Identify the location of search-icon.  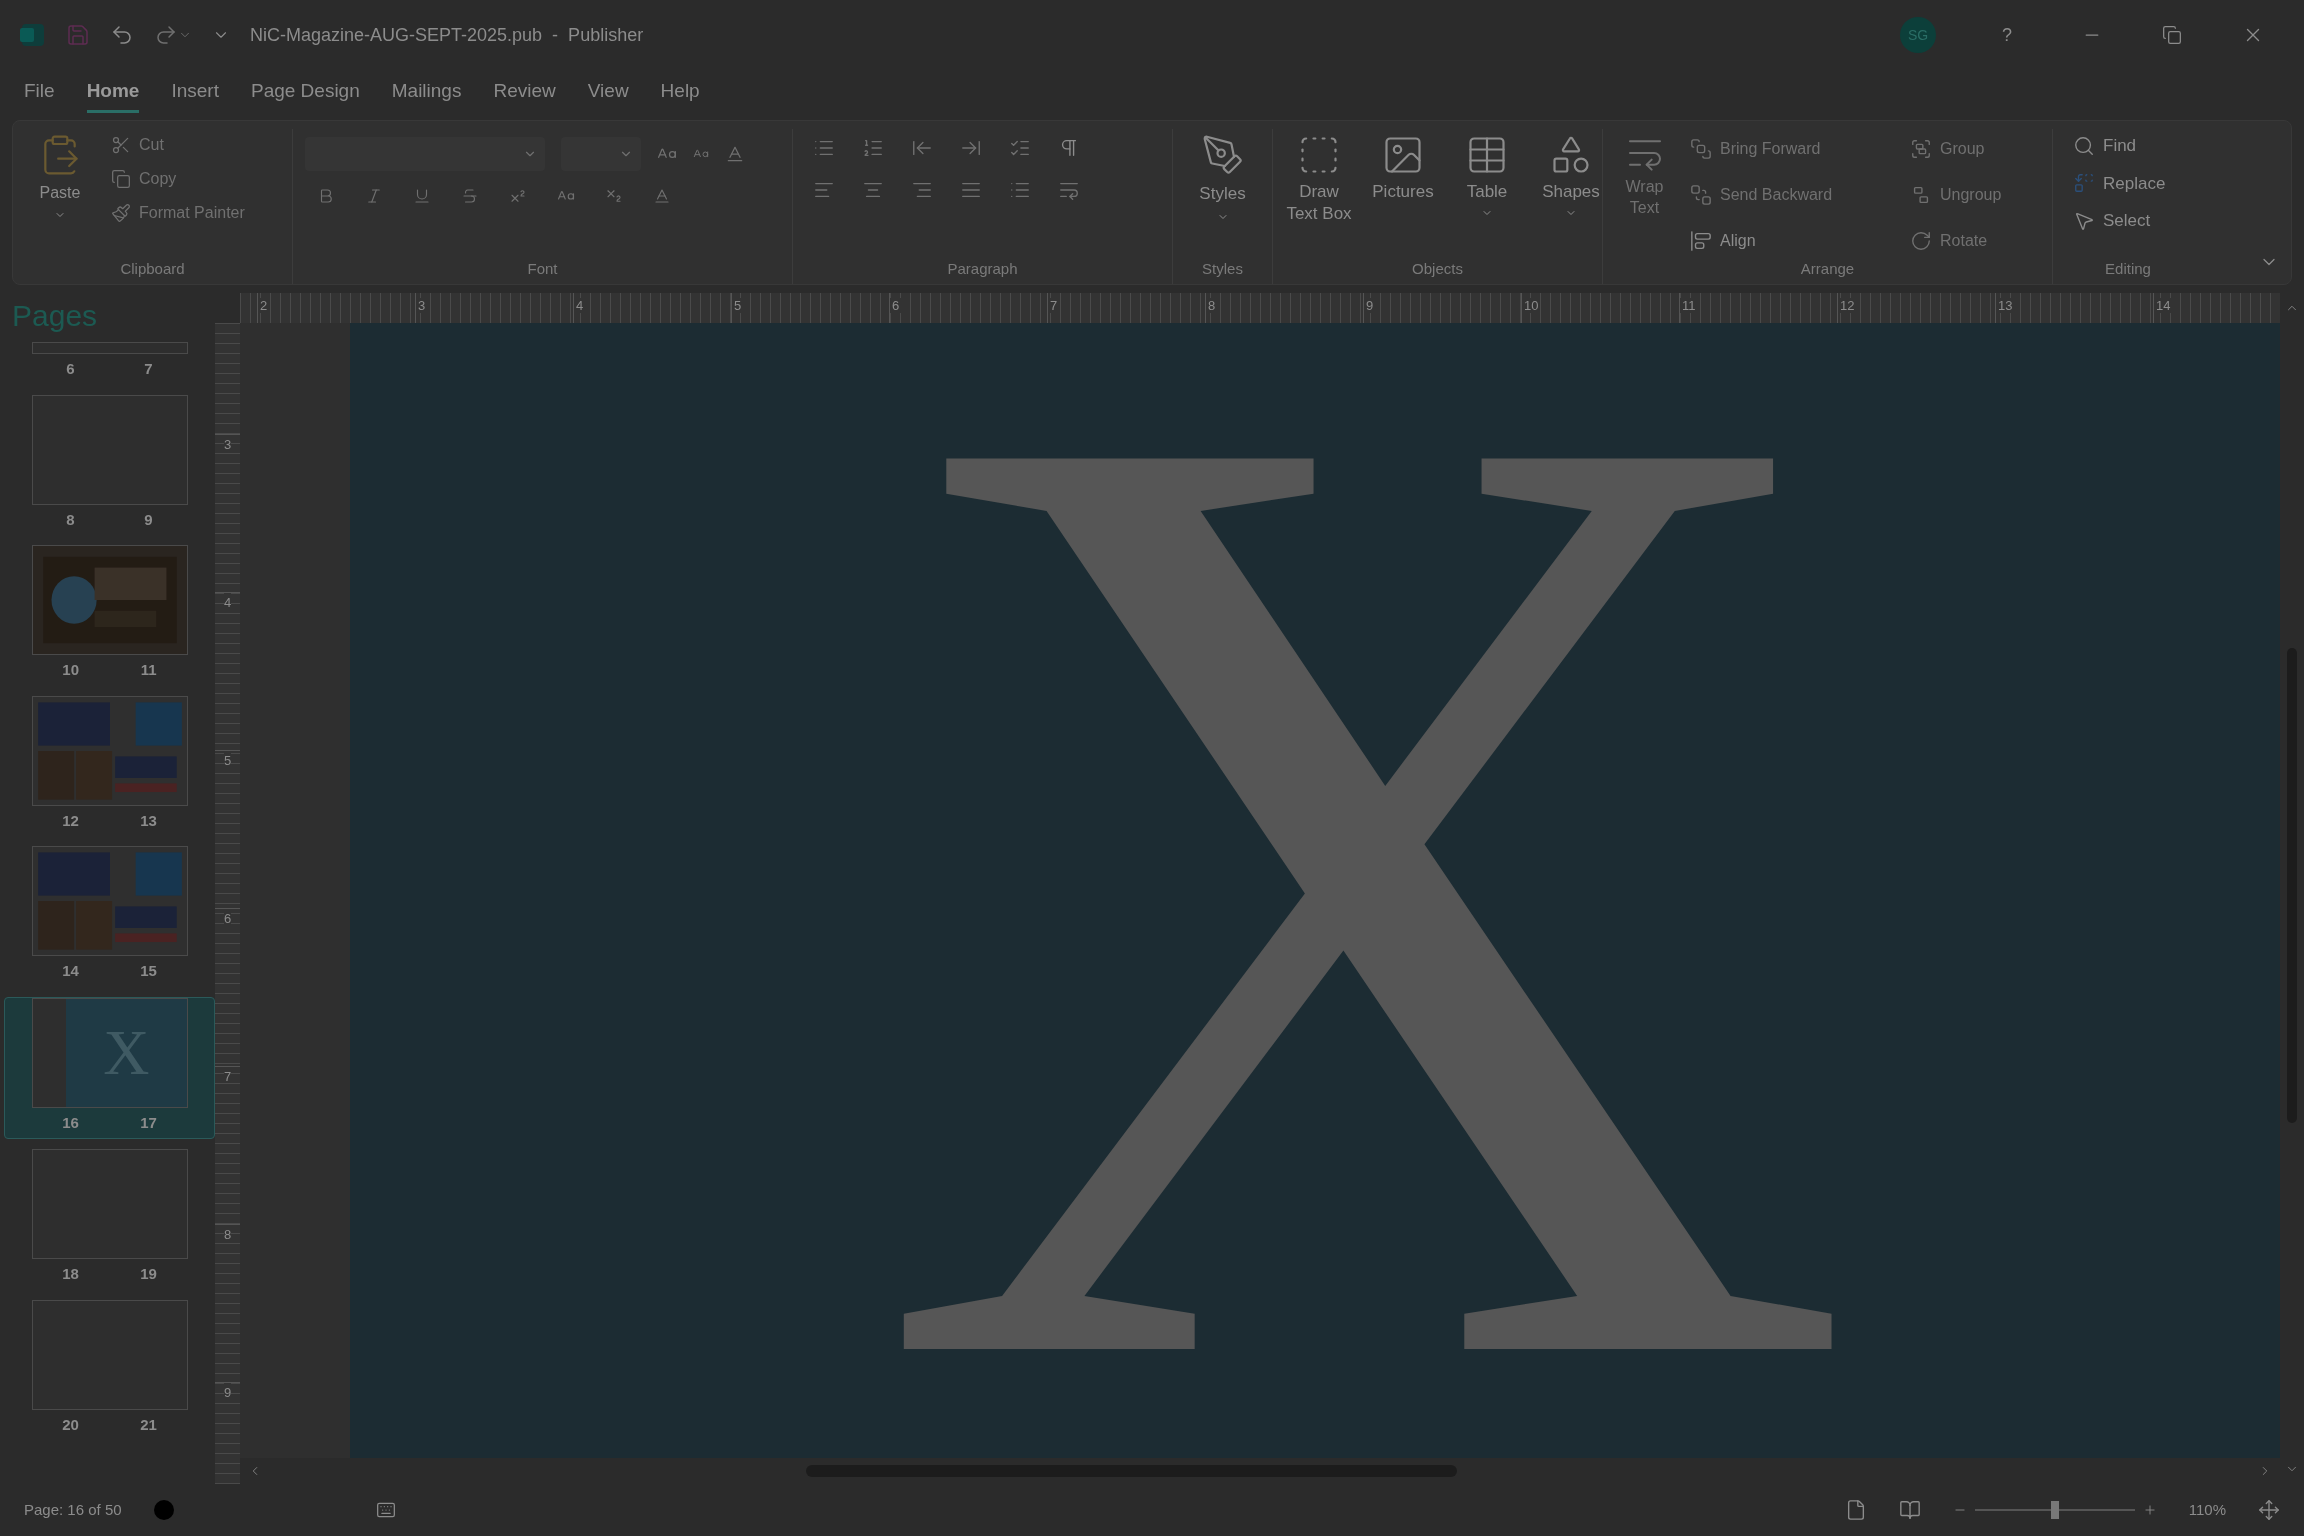
(2084, 145).